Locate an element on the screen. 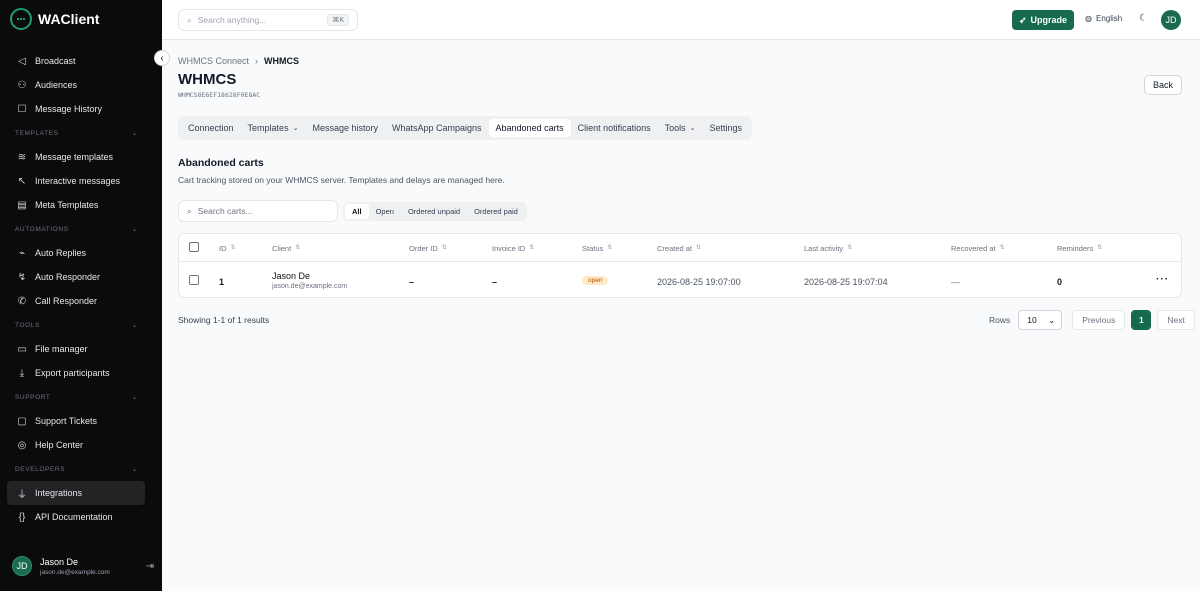 This screenshot has width=1200, height=591. integration-id: WHMCS8E6EF18628F0E8AC is located at coordinates (219, 95).